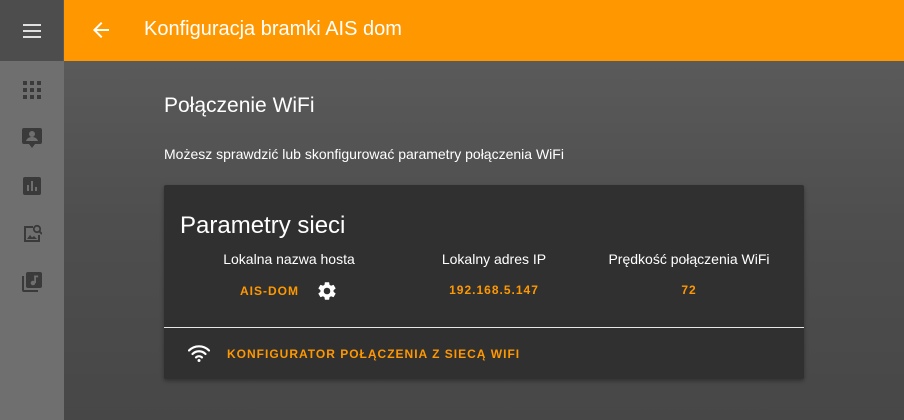 The image size is (904, 420). I want to click on hostname-column: Lokalna nazwa hosta, so click(289, 259).